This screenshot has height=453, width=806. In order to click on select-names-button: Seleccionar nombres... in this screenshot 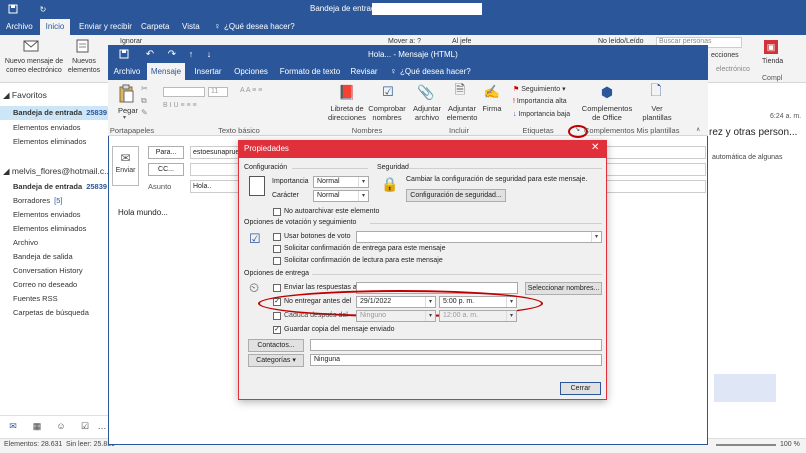, I will do `click(563, 288)`.